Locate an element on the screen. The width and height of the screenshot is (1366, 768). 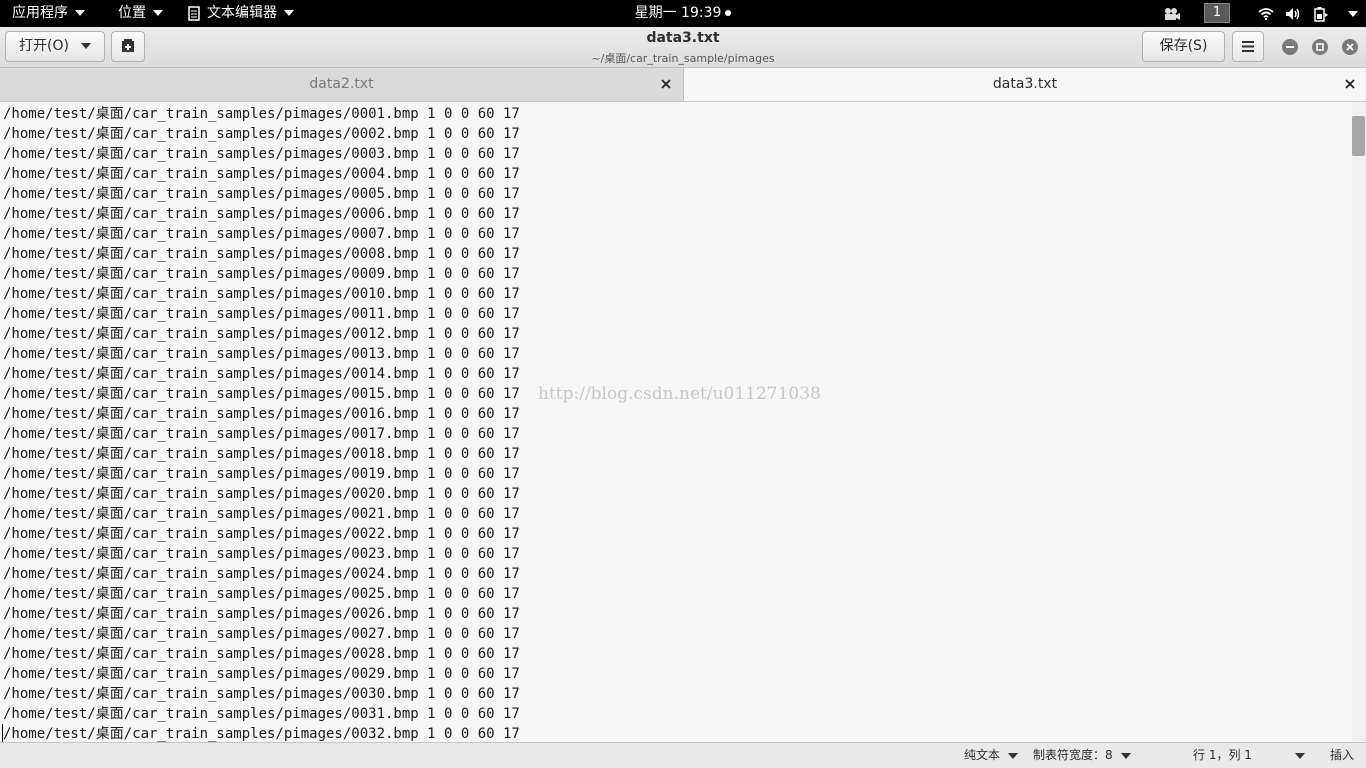
scrollbar-thumb is located at coordinates (1358, 136).